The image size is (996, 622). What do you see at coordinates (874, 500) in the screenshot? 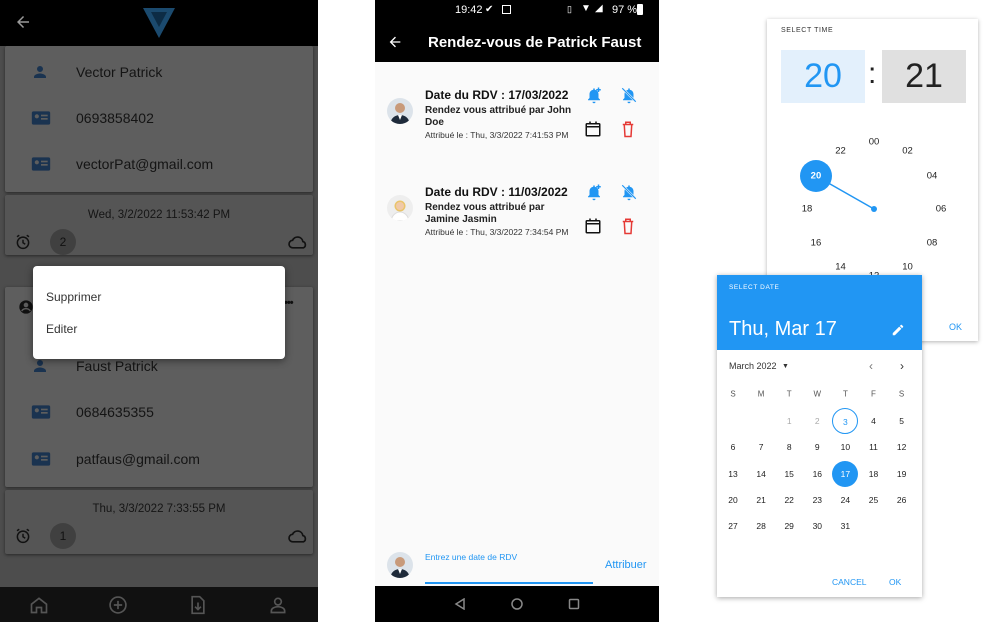
I see `calendar-day: 25` at bounding box center [874, 500].